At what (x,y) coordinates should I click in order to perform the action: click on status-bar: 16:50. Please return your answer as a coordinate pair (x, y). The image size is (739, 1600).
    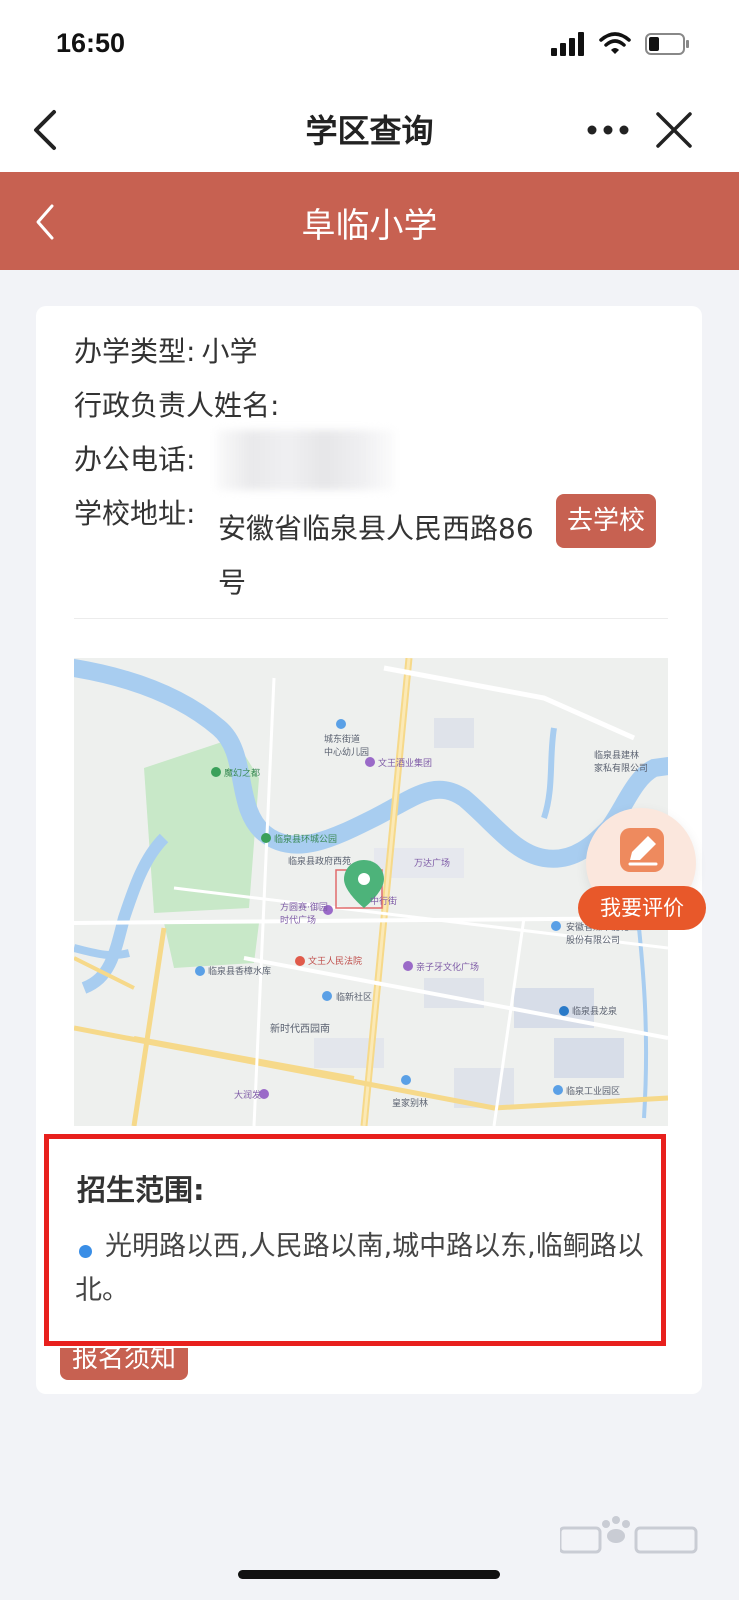
    Looking at the image, I should click on (369, 44).